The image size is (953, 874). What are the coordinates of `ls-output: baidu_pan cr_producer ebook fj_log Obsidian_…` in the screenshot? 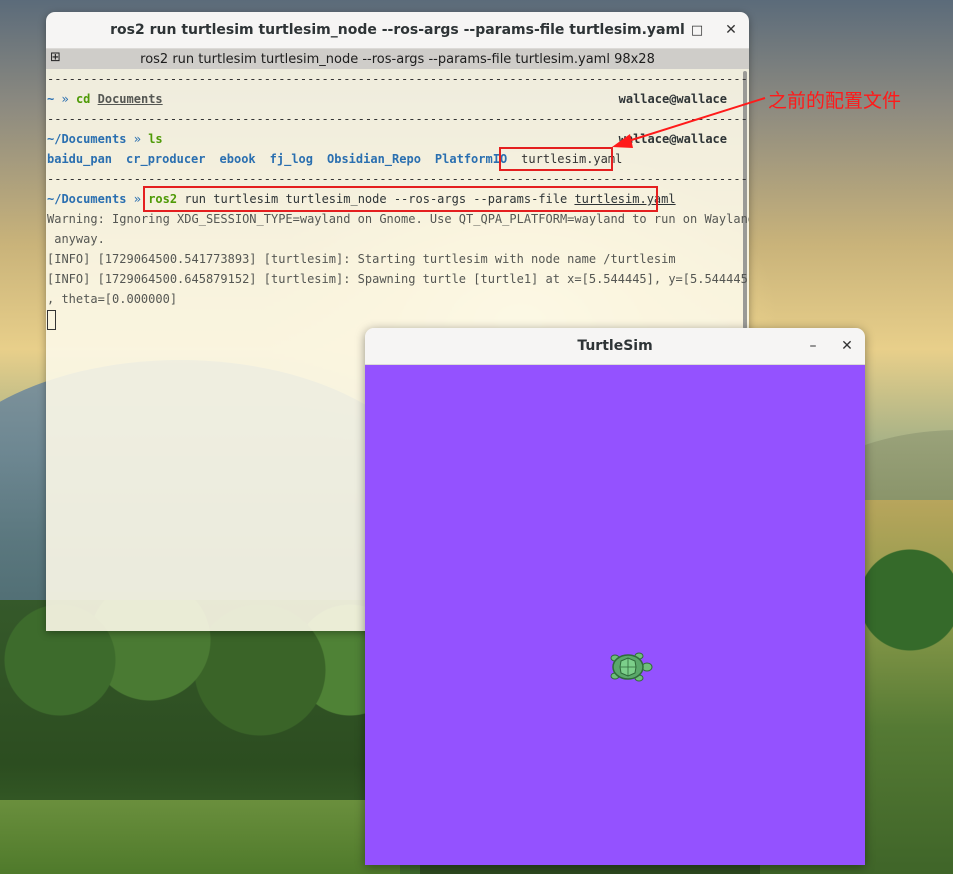 It's located at (398, 159).